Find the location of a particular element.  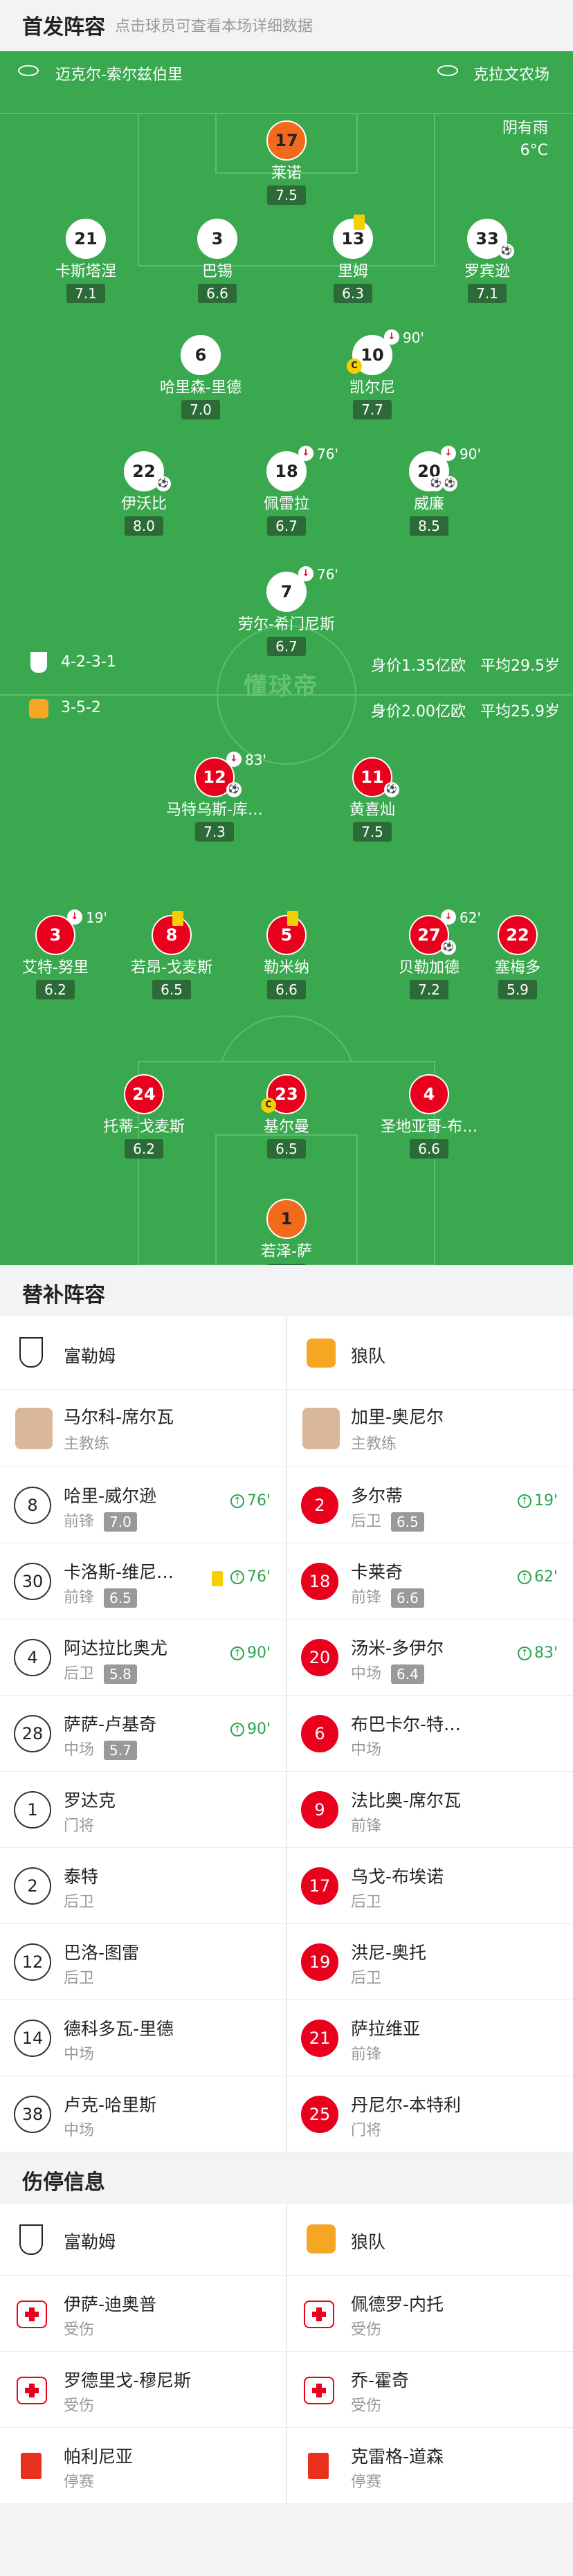

weather-temp: 6°C is located at coordinates (534, 150).